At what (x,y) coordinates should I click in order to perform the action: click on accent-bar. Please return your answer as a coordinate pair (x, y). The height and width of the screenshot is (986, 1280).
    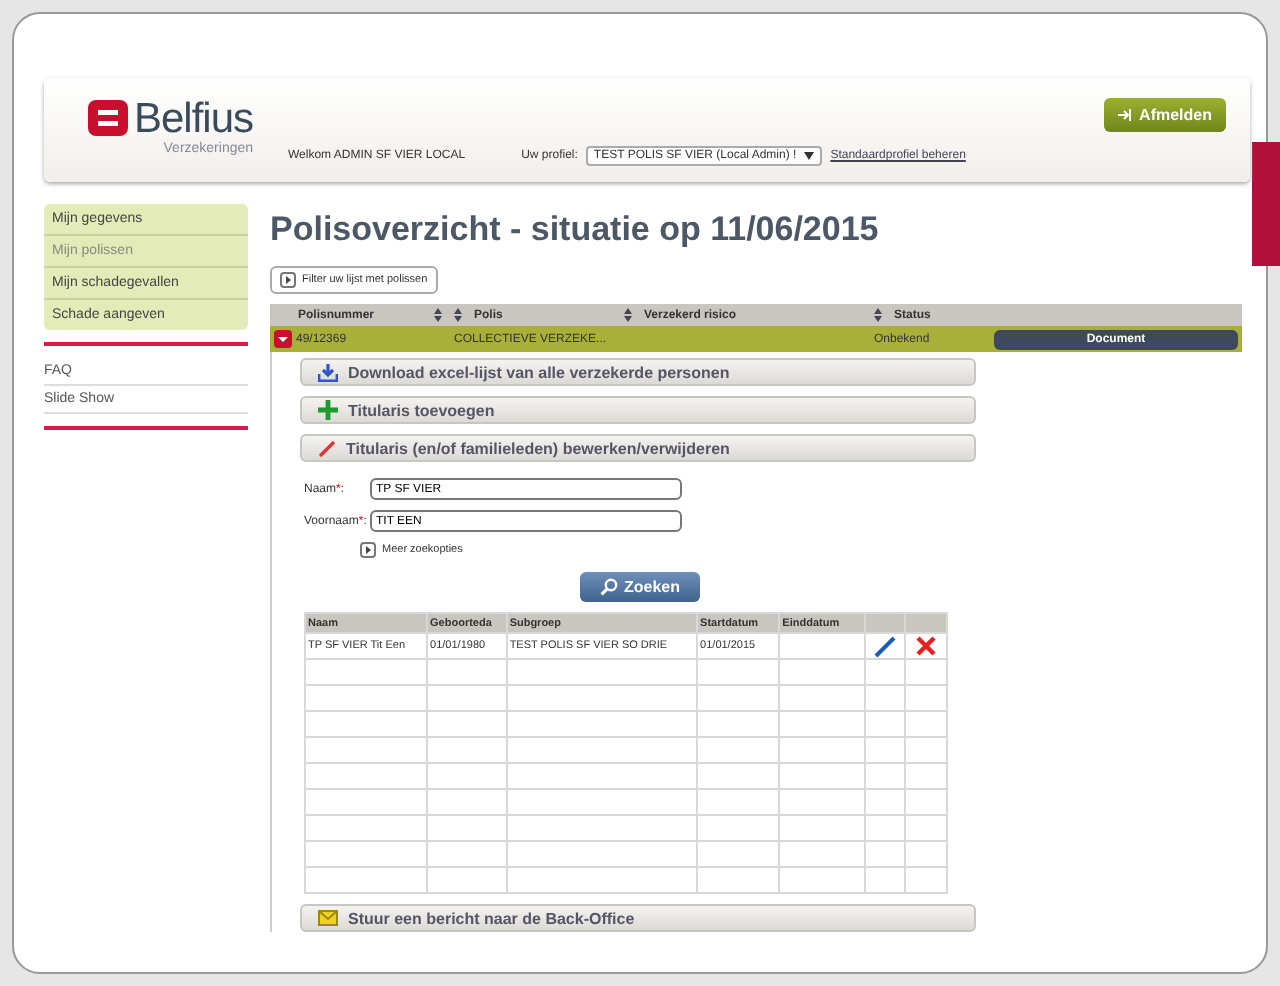
    Looking at the image, I should click on (1266, 204).